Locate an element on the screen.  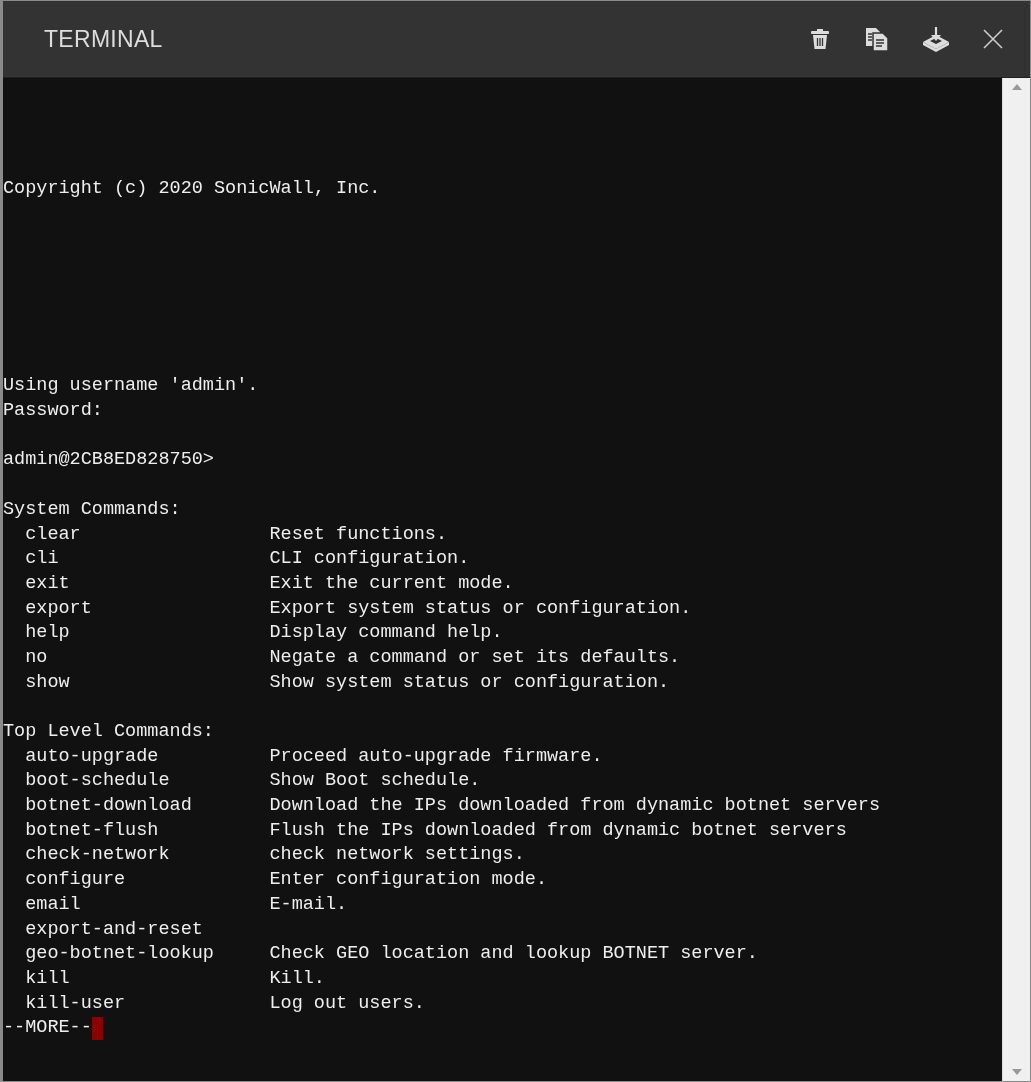
copyright-line: Copyright (c) 2020 SonicWall, Inc. is located at coordinates (192, 188).